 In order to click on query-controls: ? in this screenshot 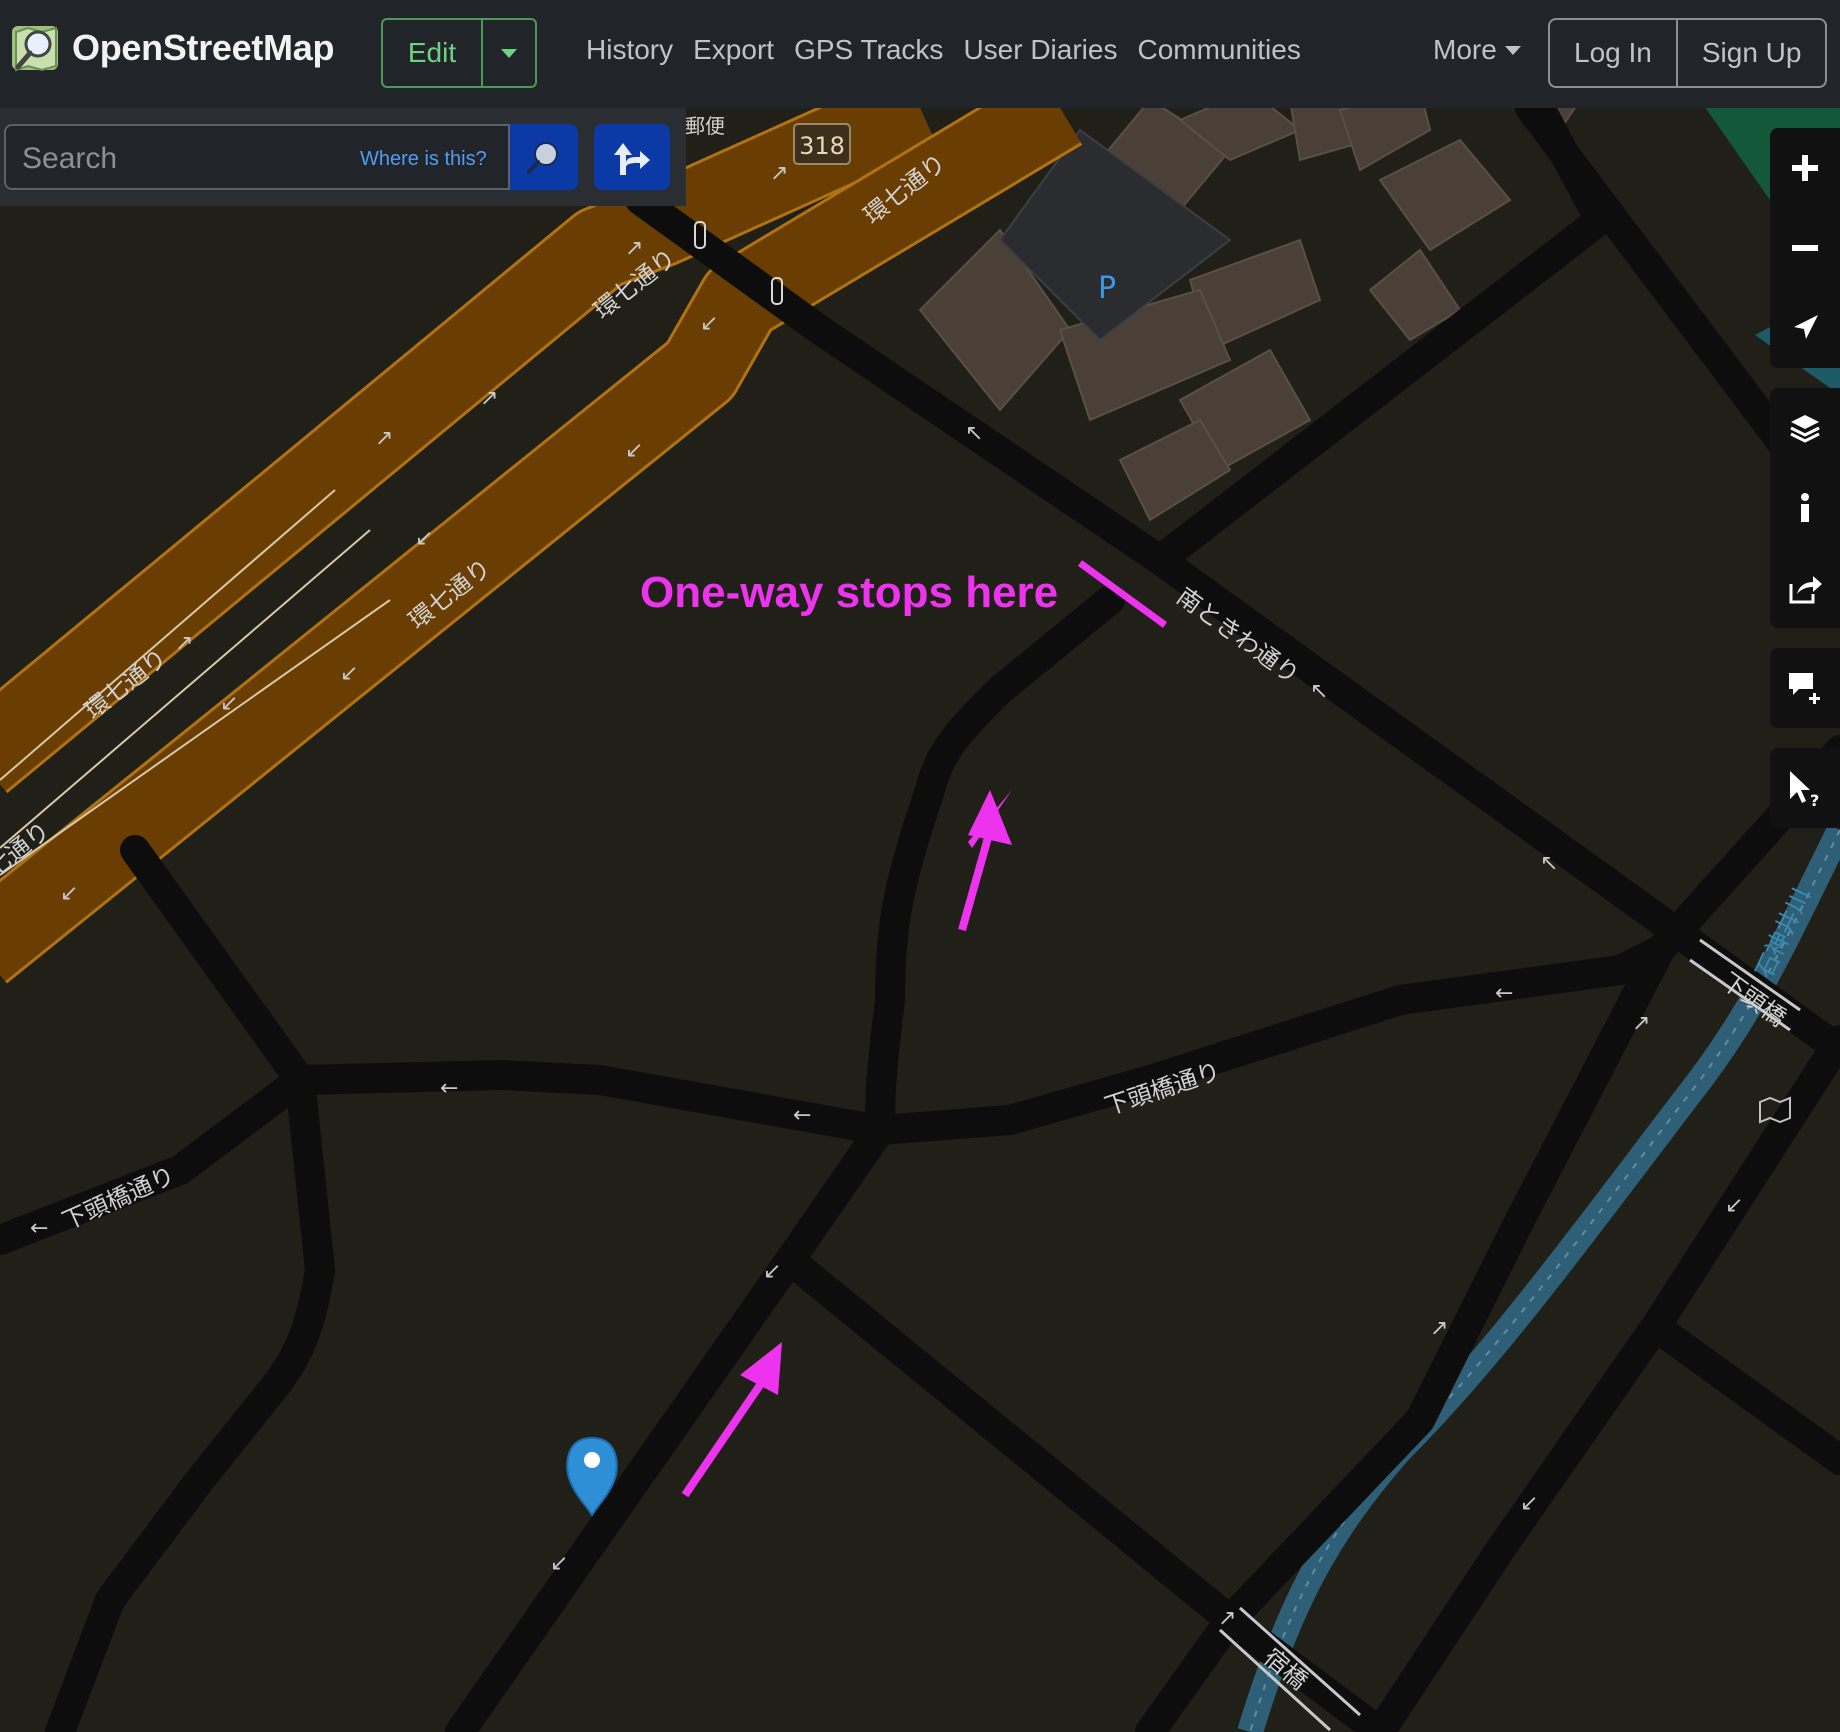, I will do `click(1805, 788)`.